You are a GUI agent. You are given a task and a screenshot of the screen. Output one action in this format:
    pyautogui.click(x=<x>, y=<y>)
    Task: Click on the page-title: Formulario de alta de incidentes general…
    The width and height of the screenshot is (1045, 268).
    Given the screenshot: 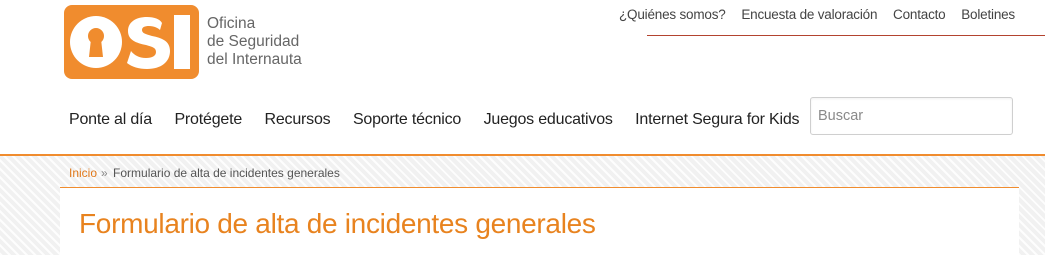 What is the action you would take?
    pyautogui.click(x=337, y=223)
    